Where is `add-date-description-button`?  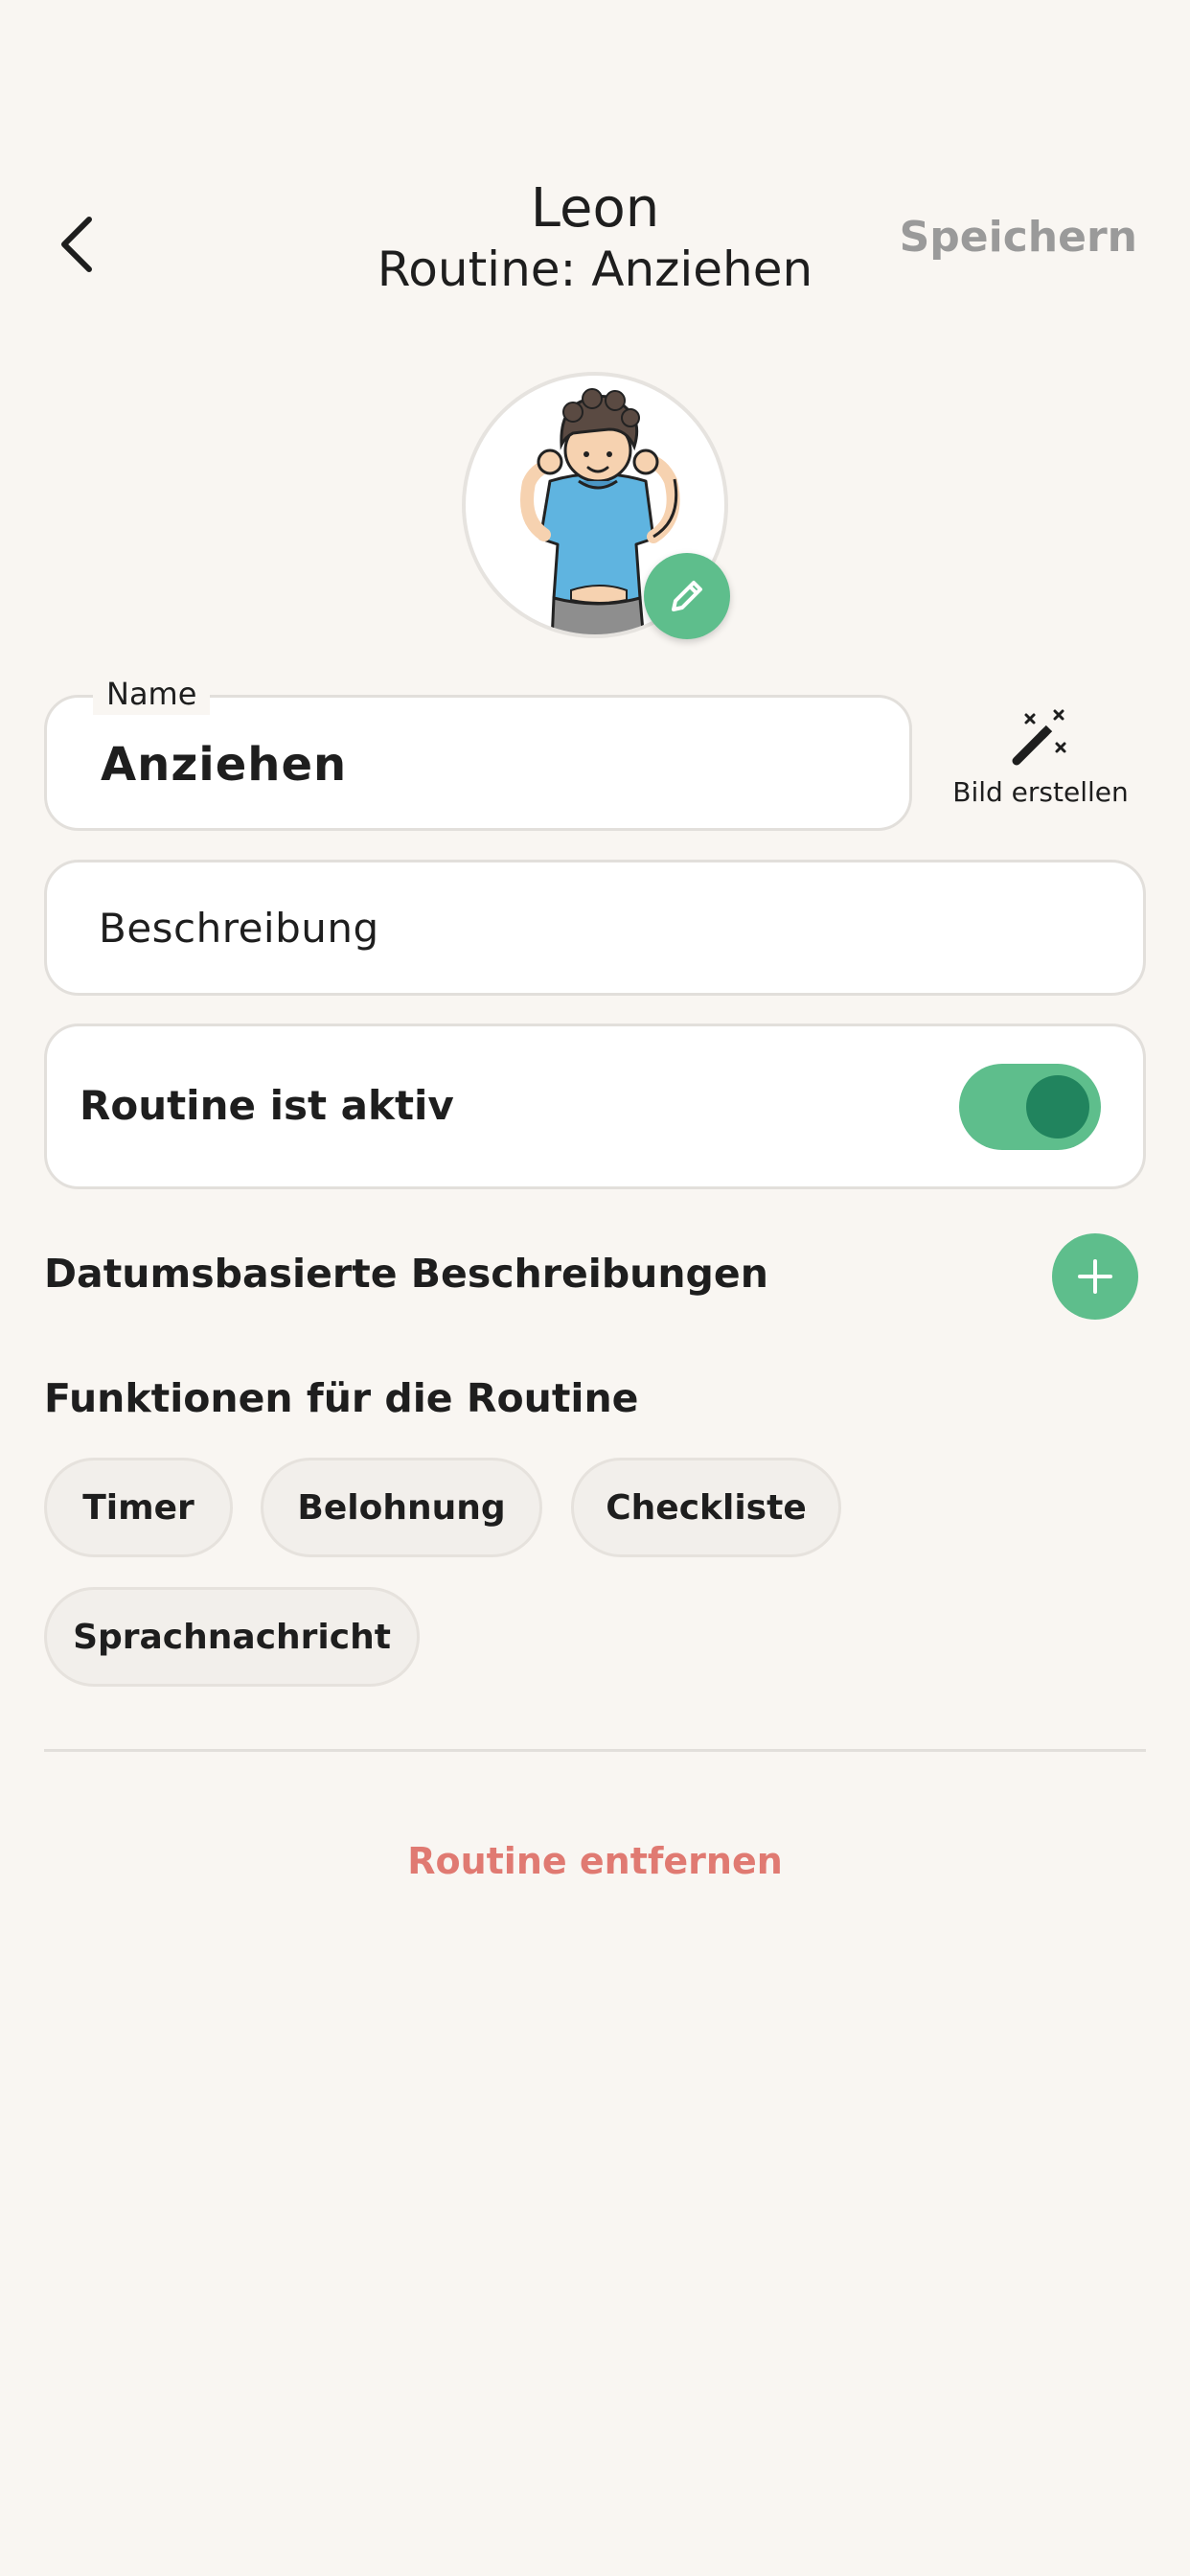
add-date-description-button is located at coordinates (1095, 1276).